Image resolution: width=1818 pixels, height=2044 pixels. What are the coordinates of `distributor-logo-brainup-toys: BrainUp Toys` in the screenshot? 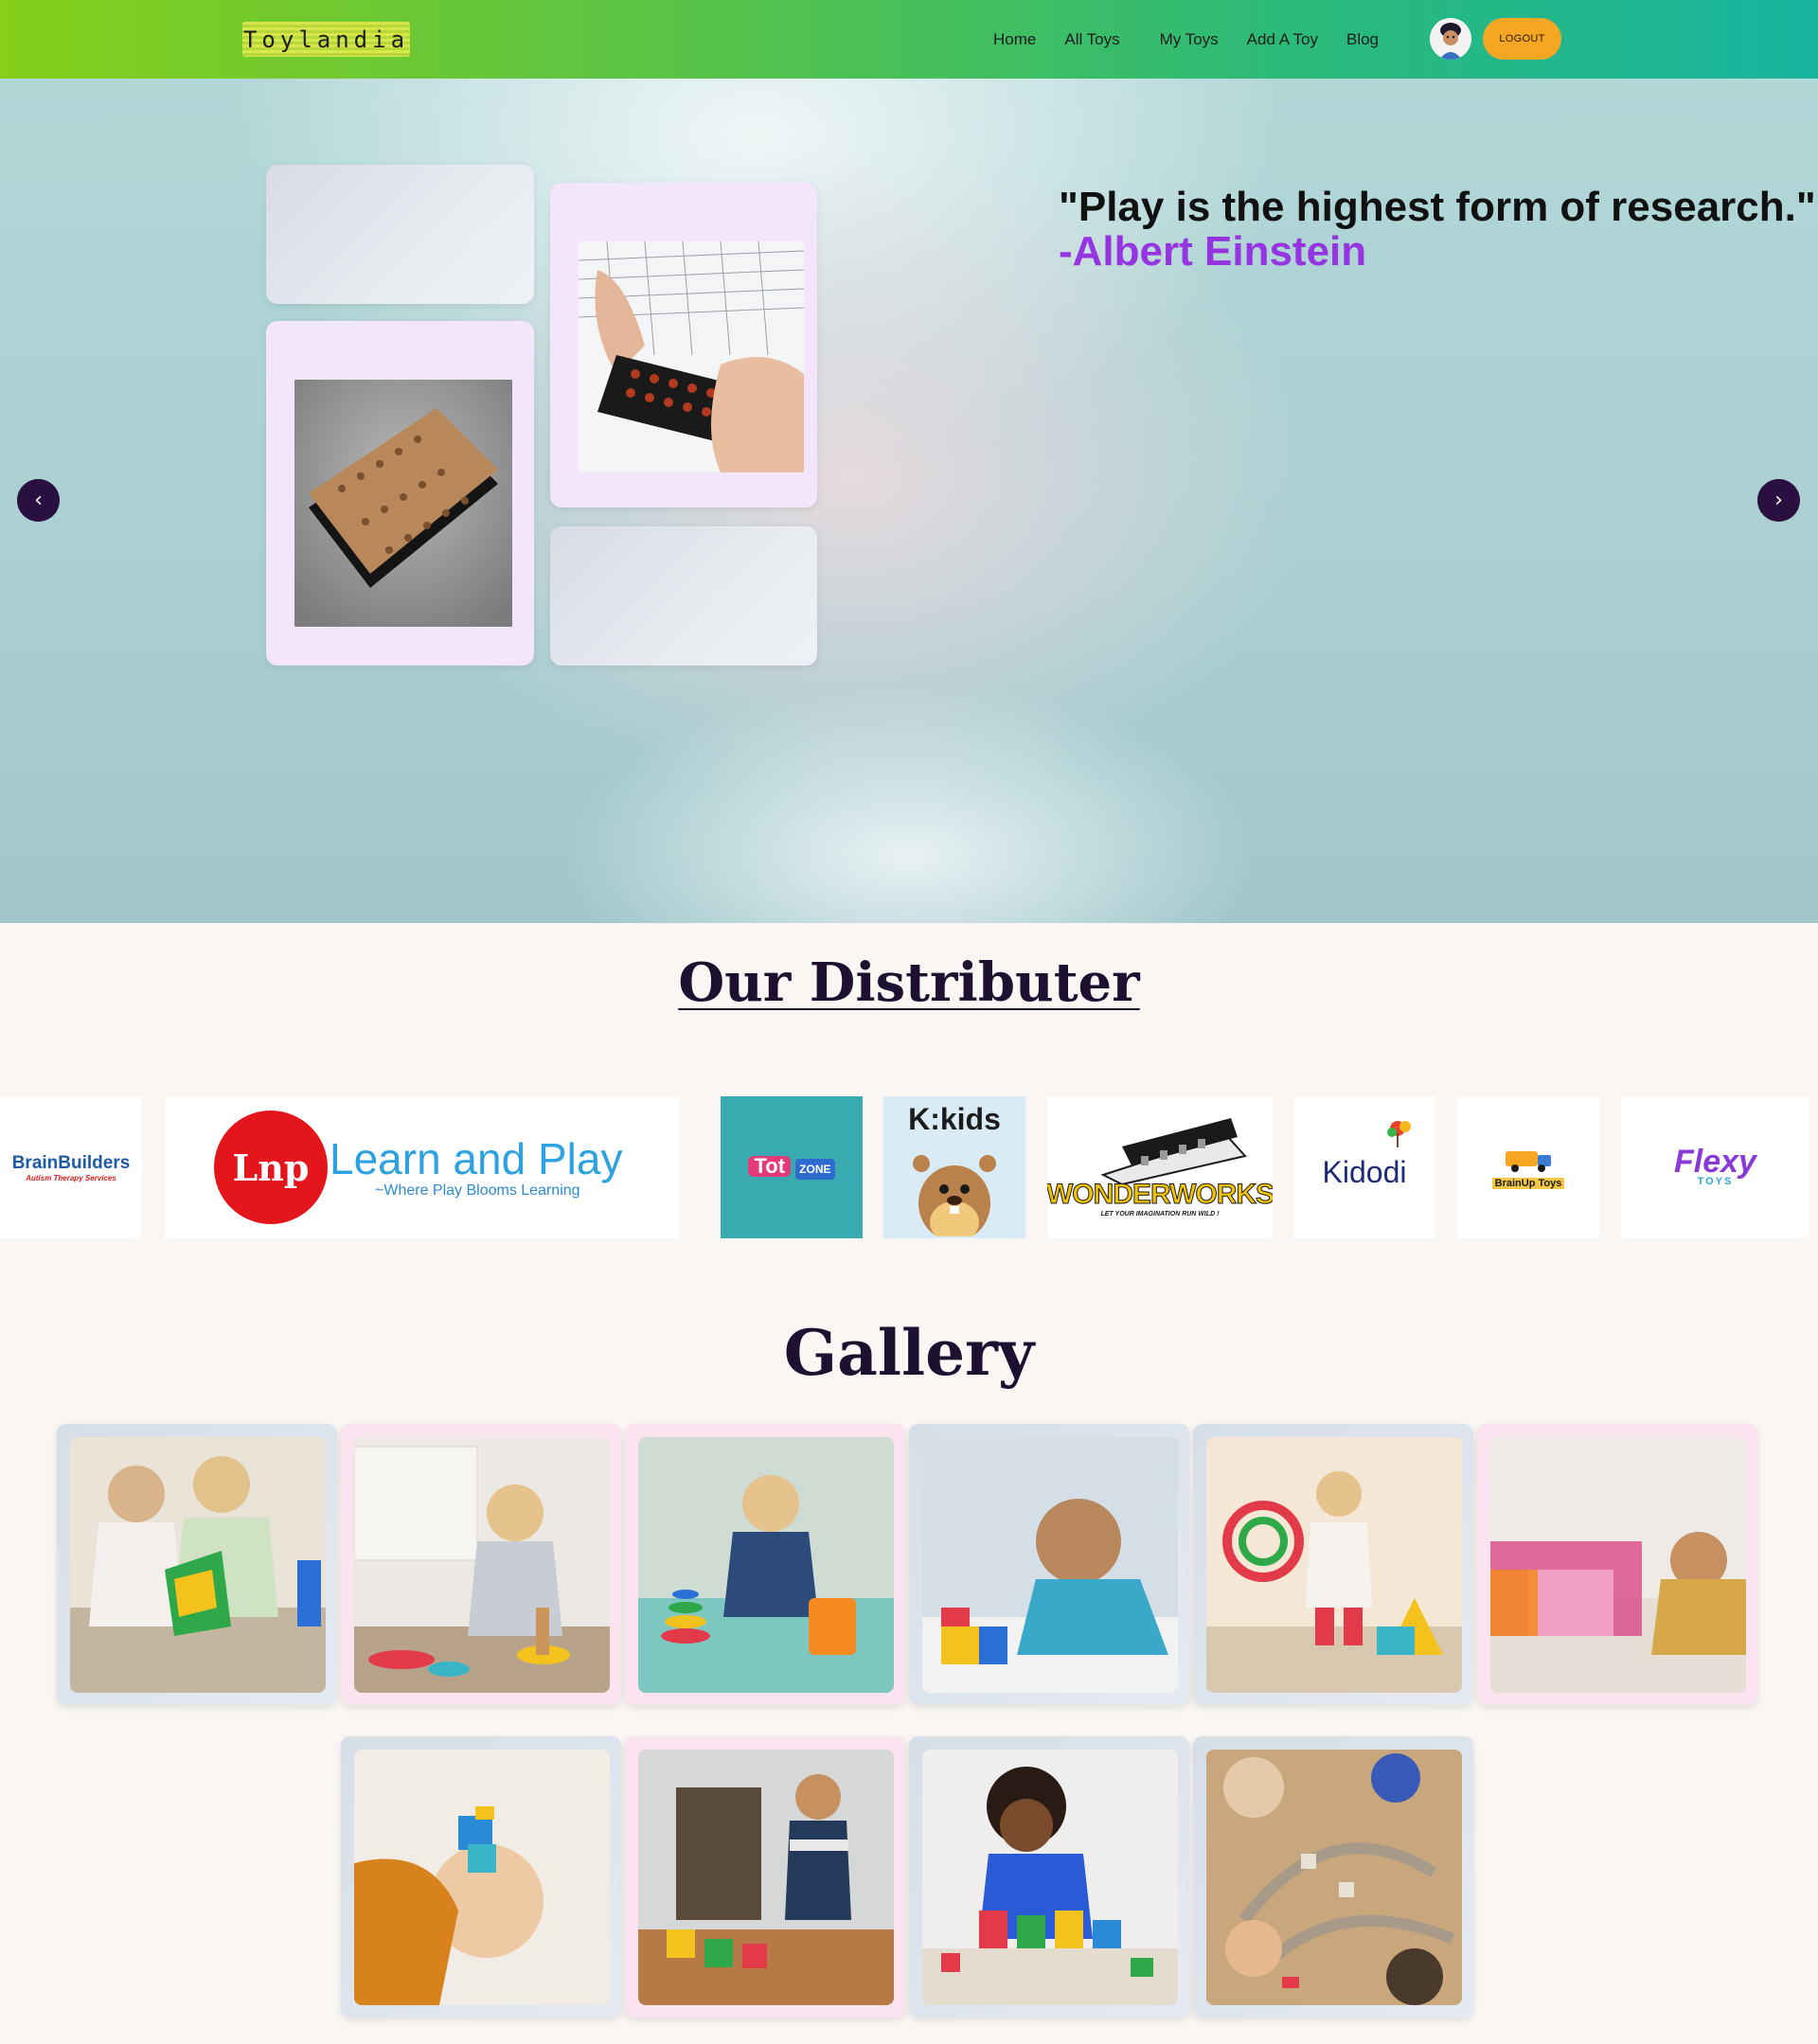 It's located at (1528, 1167).